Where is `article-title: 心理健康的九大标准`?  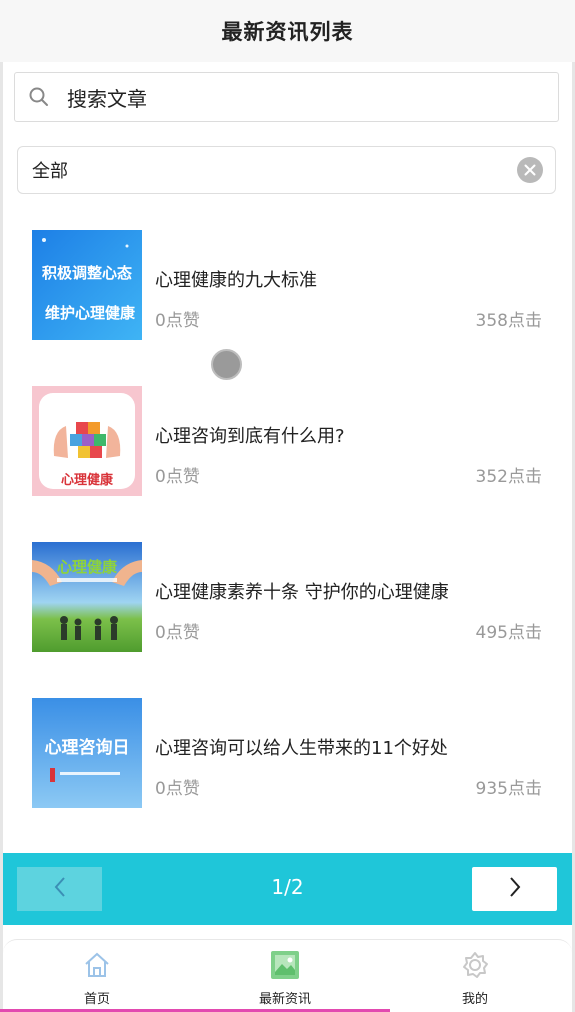 article-title: 心理健康的九大标准 is located at coordinates (236, 279).